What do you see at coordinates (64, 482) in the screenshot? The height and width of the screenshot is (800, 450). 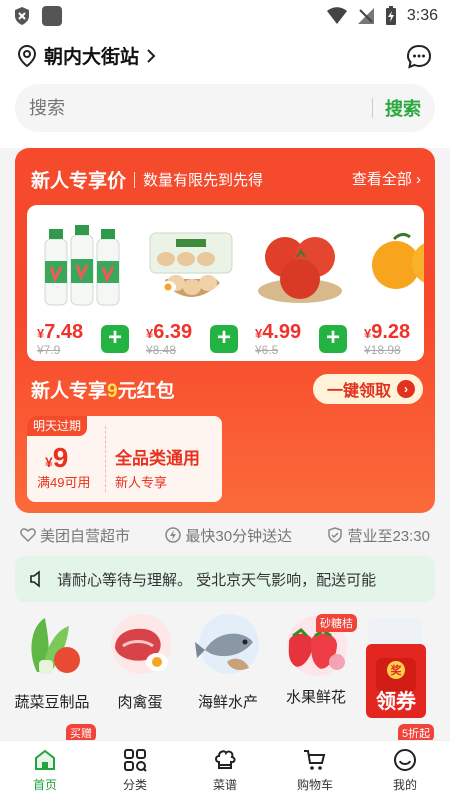 I see `coupon-condition: 满49可用` at bounding box center [64, 482].